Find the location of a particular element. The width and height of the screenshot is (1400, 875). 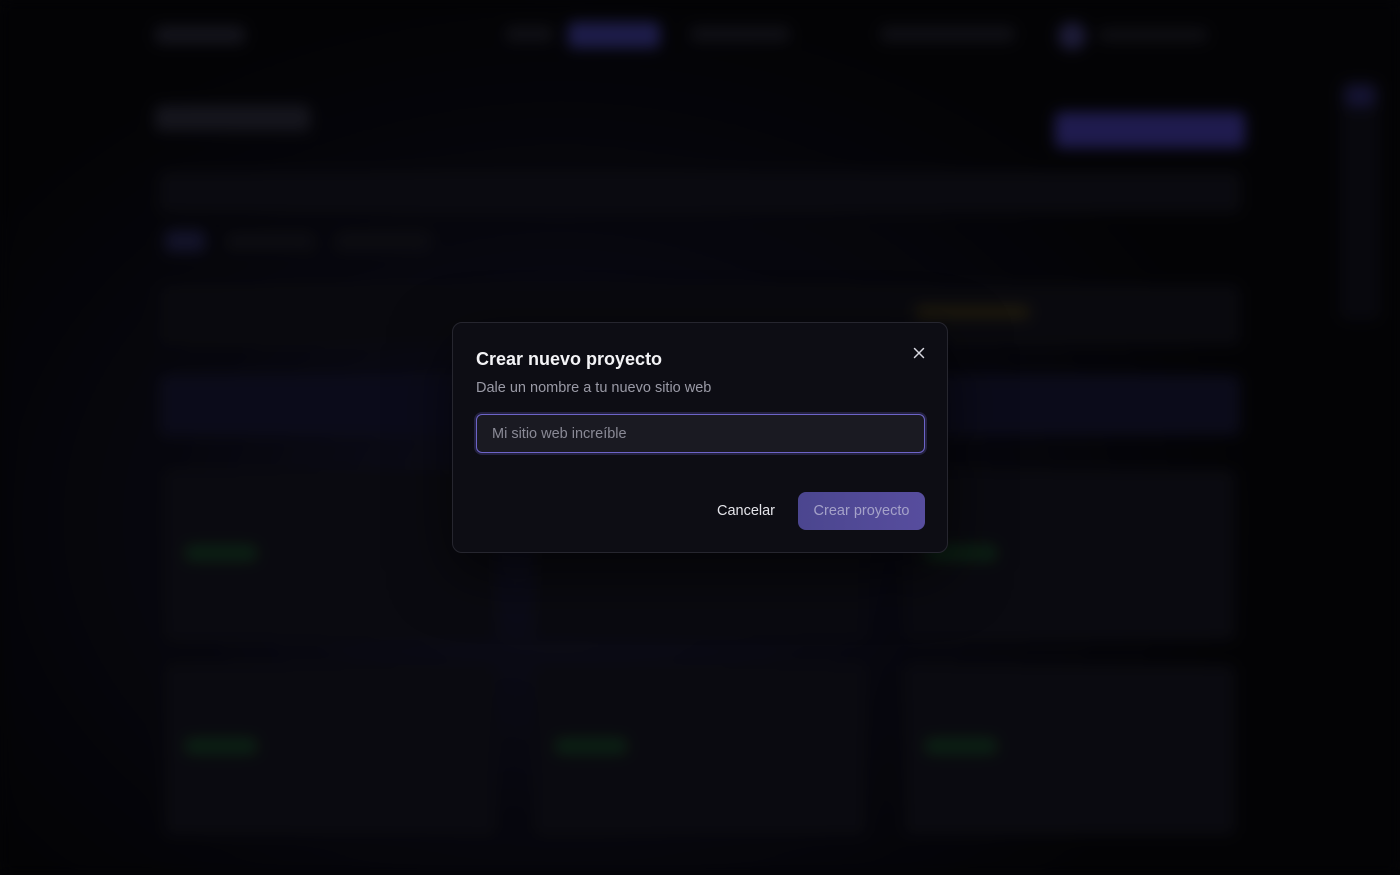

cancel-button: Cancelar is located at coordinates (746, 511).